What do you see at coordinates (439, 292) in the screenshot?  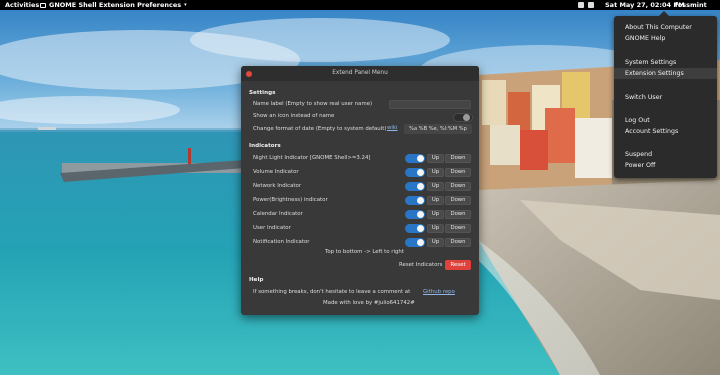 I see `github-repo-link: Github repo` at bounding box center [439, 292].